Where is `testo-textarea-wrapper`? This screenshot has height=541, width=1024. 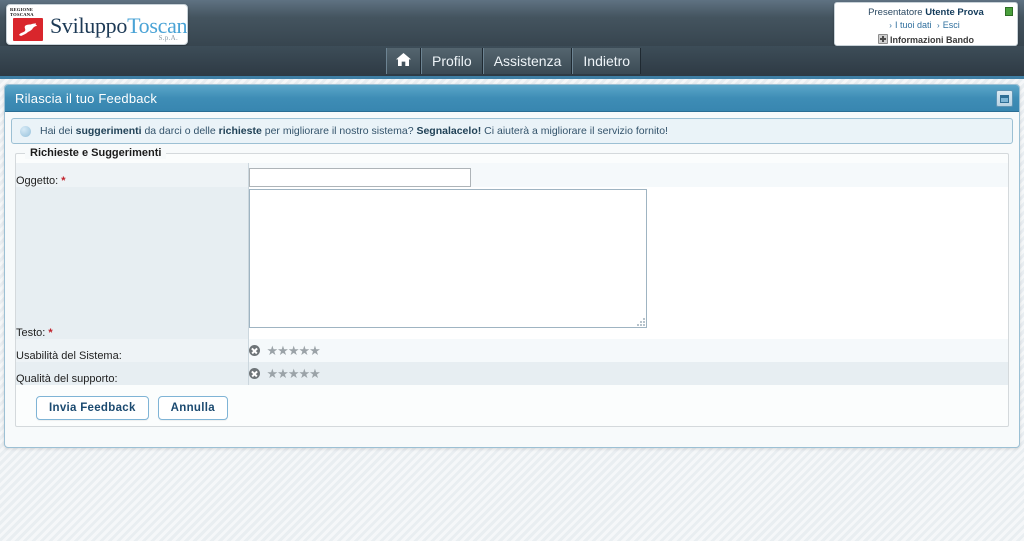
testo-textarea-wrapper is located at coordinates (447, 257).